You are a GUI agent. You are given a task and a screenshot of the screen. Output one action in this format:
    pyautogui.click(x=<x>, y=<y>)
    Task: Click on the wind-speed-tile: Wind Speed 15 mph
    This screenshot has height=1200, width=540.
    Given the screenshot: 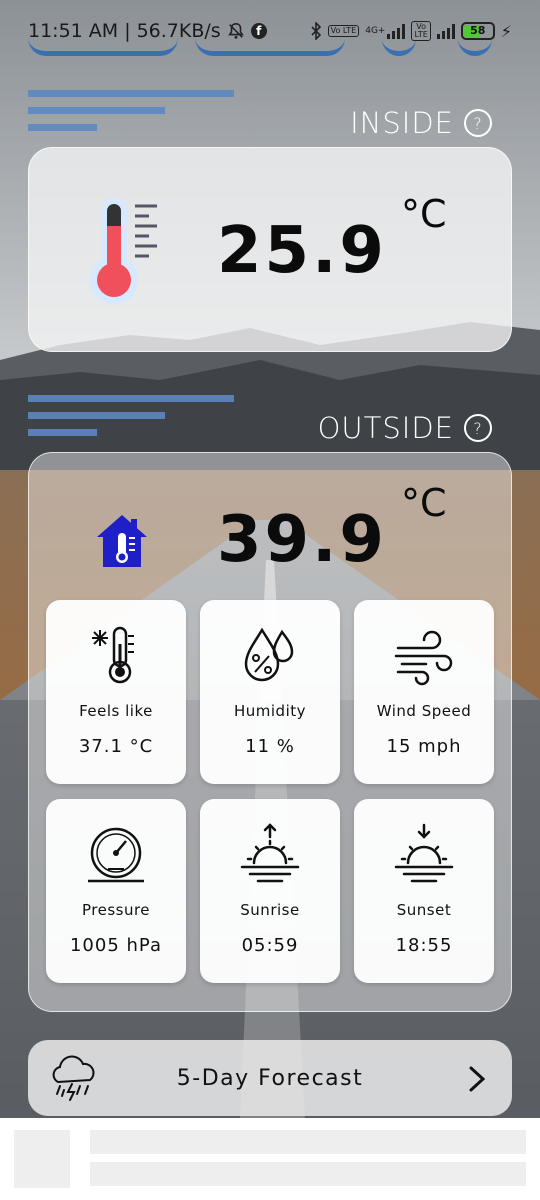 What is the action you would take?
    pyautogui.click(x=424, y=692)
    